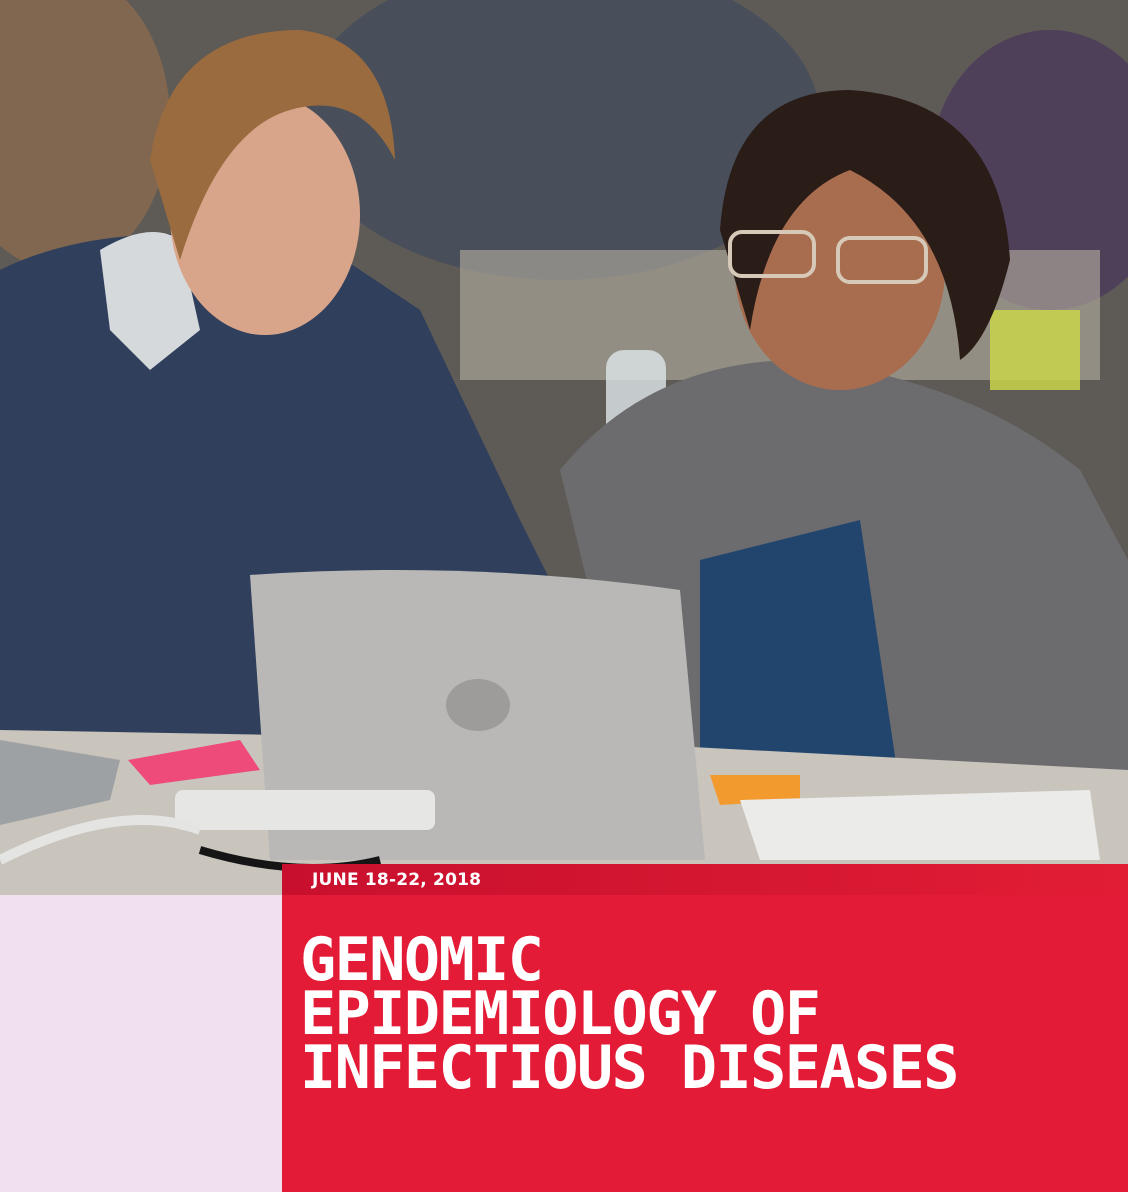 The height and width of the screenshot is (1192, 1128). What do you see at coordinates (397, 880) in the screenshot?
I see `event-date: JUNE 18-22, 2018` at bounding box center [397, 880].